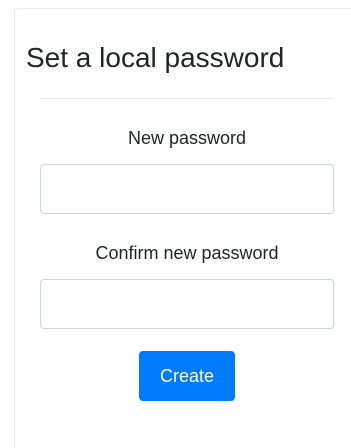  Describe the element at coordinates (187, 253) in the screenshot. I see `confirm-password-label: Confirm new password` at that location.